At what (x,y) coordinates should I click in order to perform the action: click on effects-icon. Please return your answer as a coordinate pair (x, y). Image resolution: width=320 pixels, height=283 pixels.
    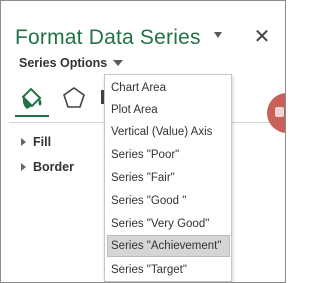
    Looking at the image, I should click on (74, 98).